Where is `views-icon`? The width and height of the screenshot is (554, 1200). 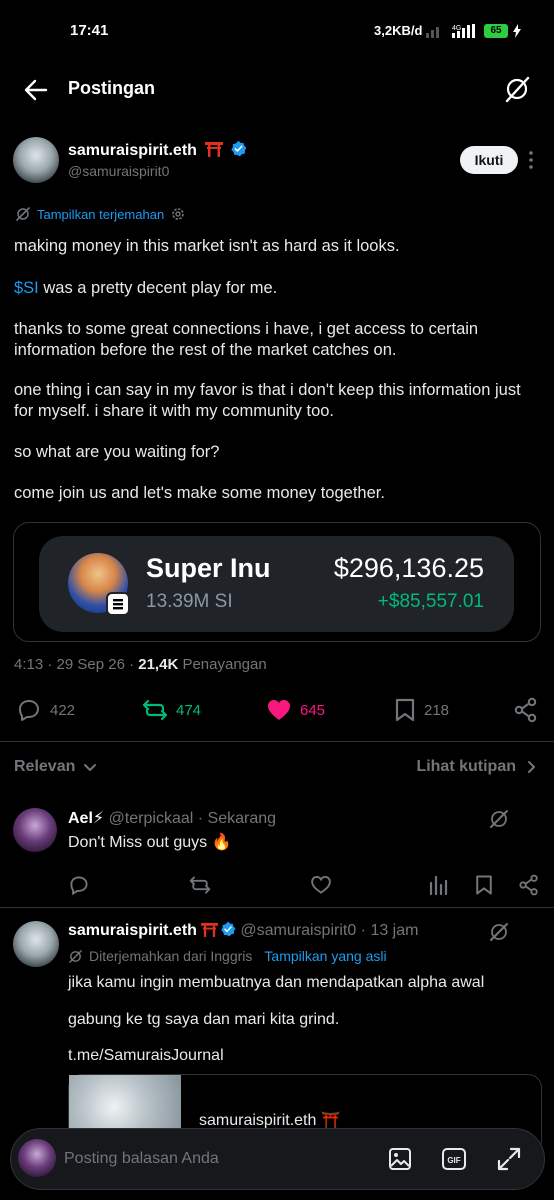
views-icon is located at coordinates (439, 885).